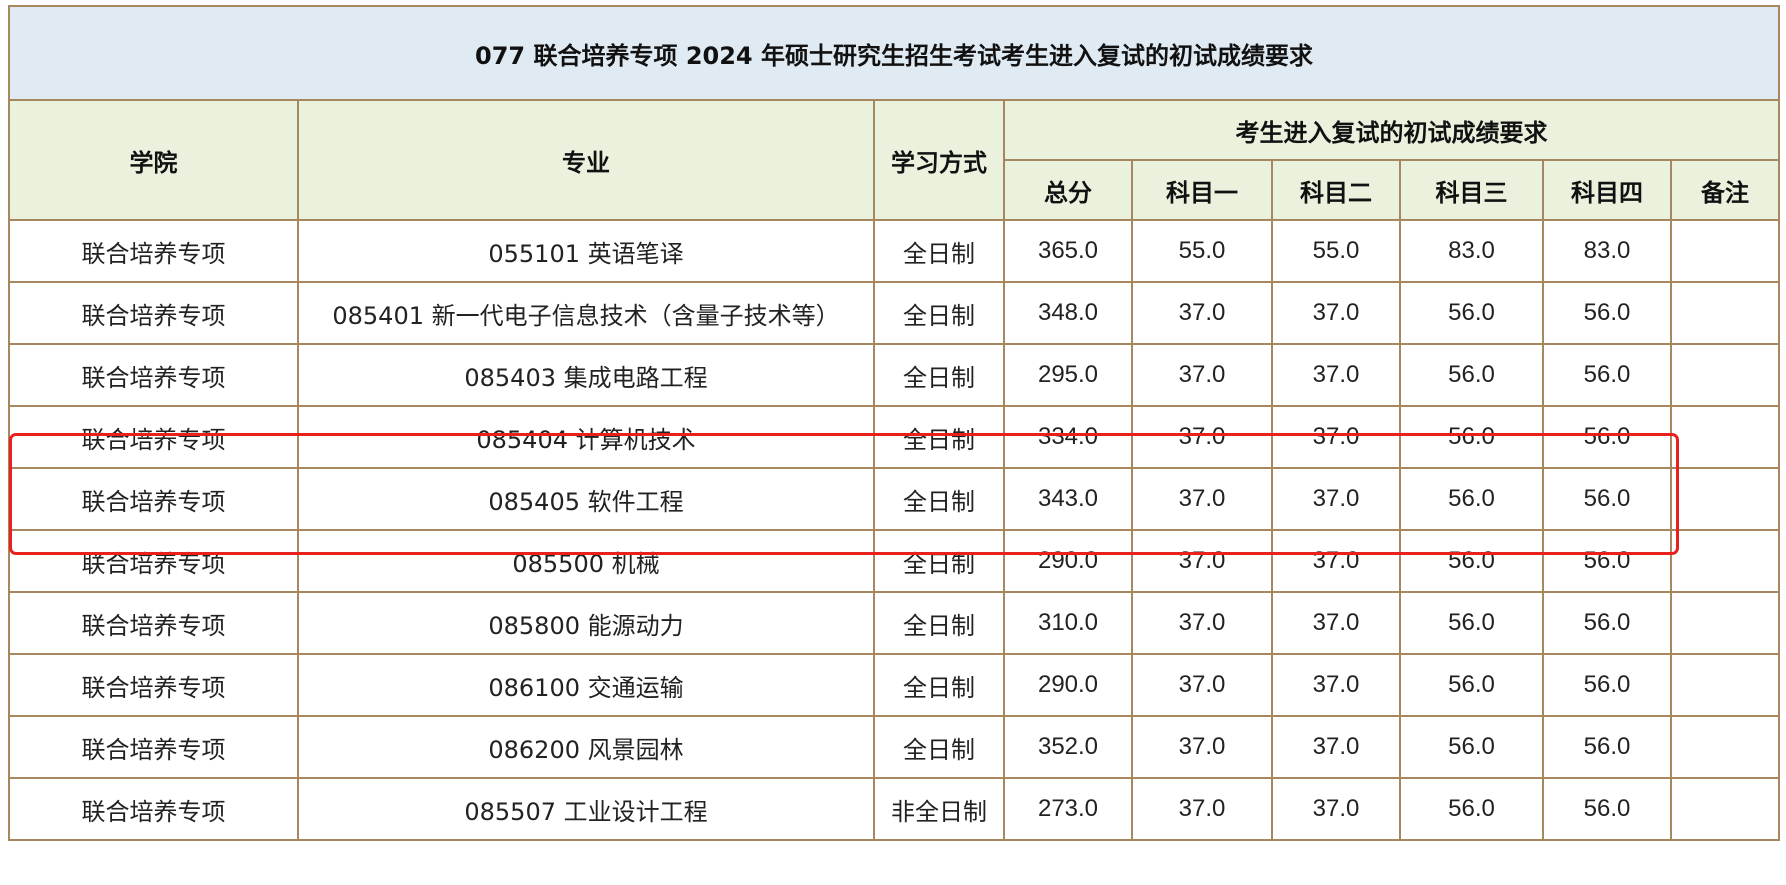  I want to click on cell-subject-3: 83.0, so click(1471, 251).